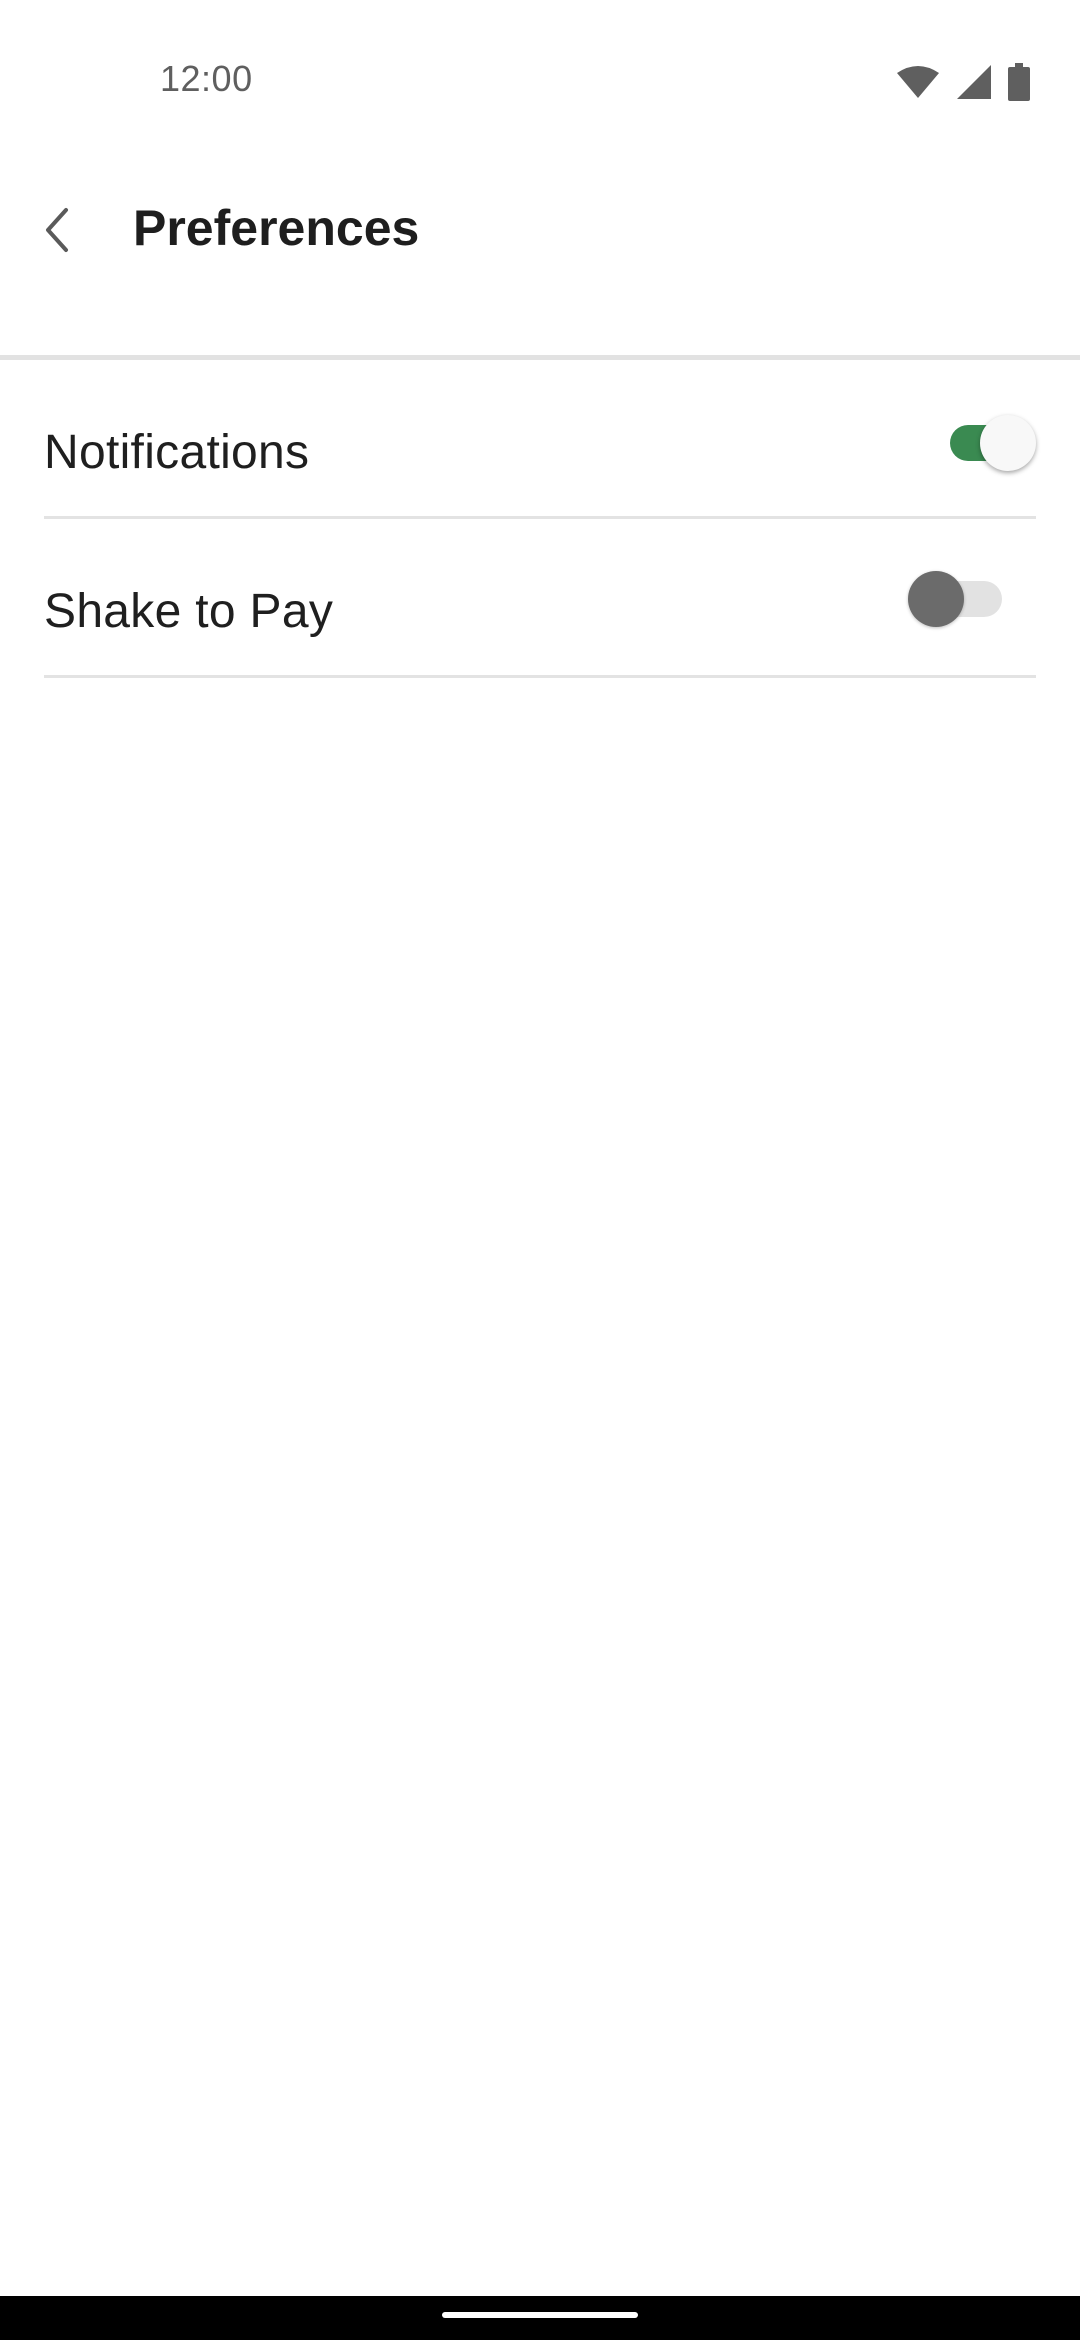 This screenshot has height=2340, width=1080. I want to click on status-bar: 12:00, so click(540, 82).